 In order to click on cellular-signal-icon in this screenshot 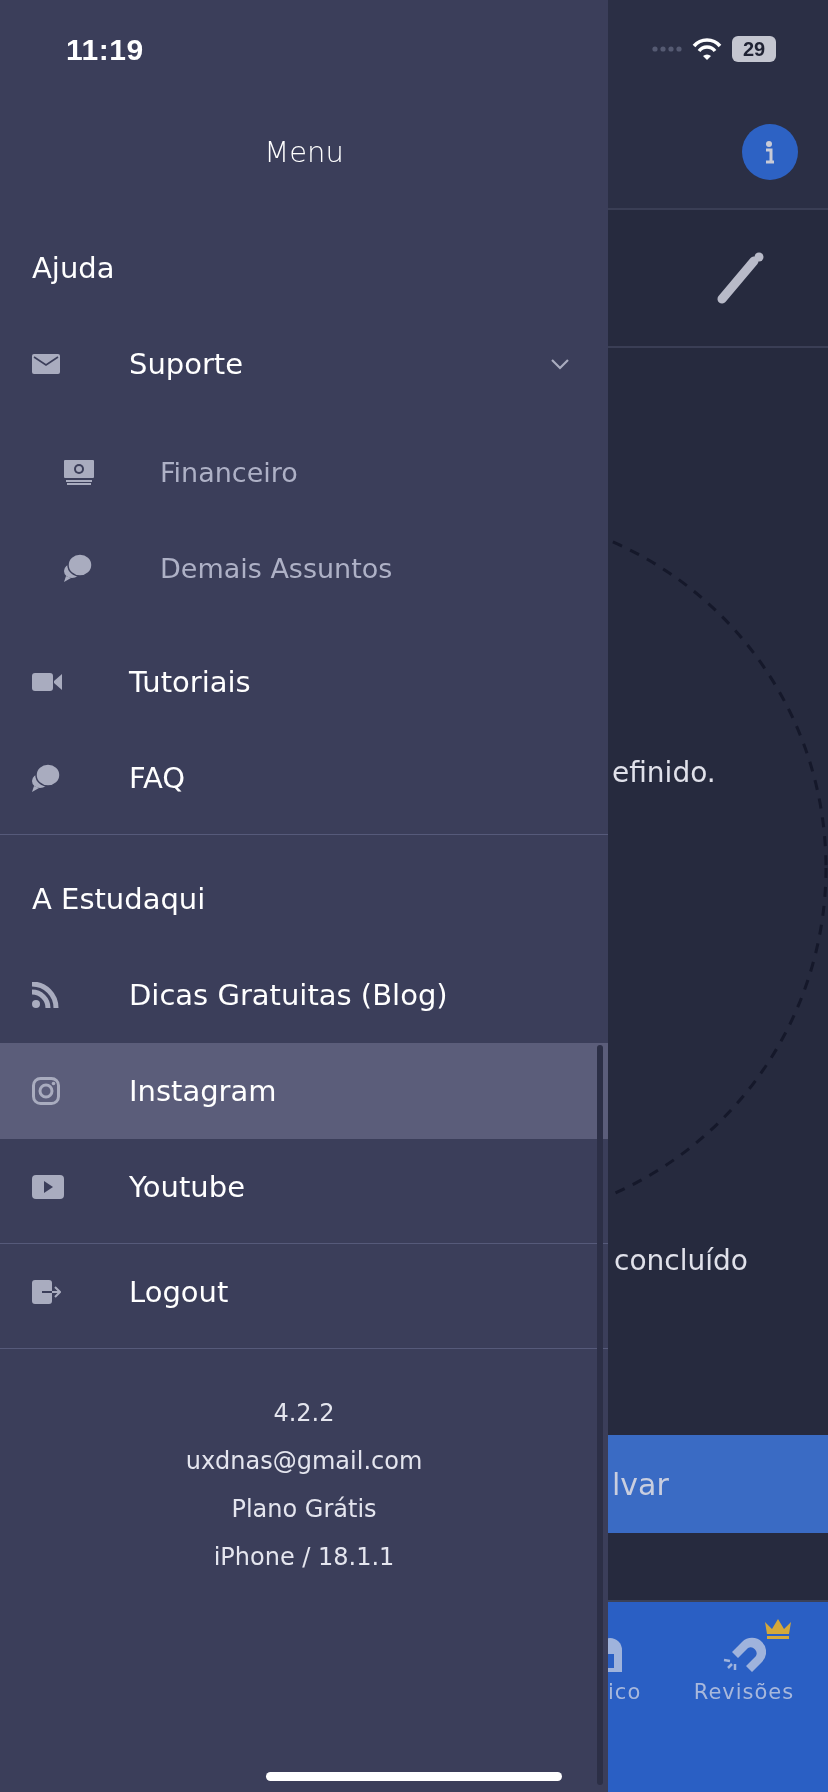, I will do `click(667, 49)`.